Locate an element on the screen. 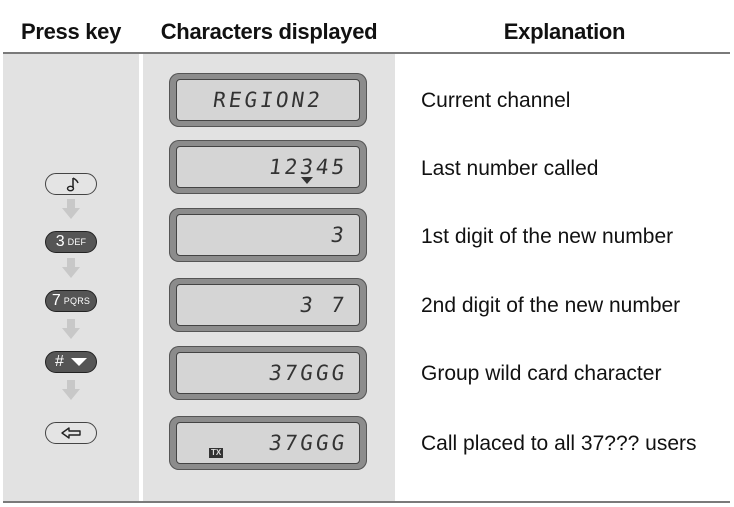 This screenshot has width=734, height=507. enter-key-icon is located at coordinates (71, 433).